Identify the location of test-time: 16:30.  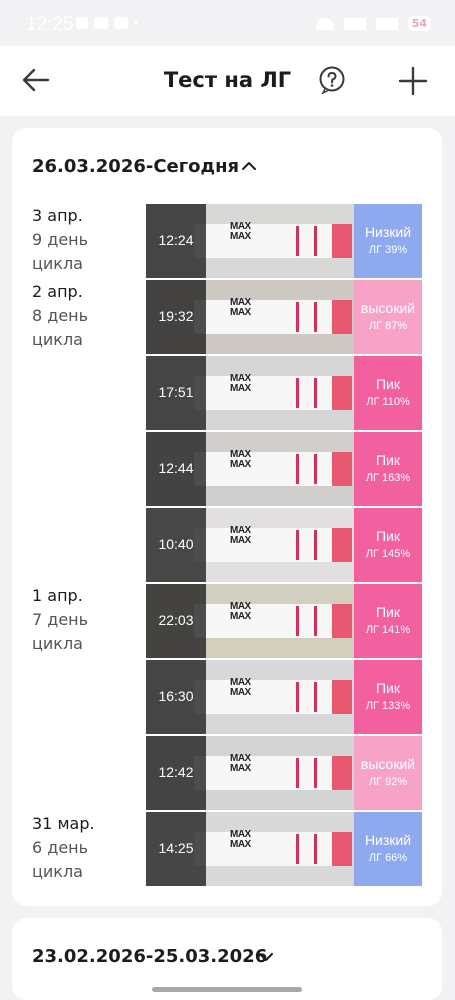
(176, 696).